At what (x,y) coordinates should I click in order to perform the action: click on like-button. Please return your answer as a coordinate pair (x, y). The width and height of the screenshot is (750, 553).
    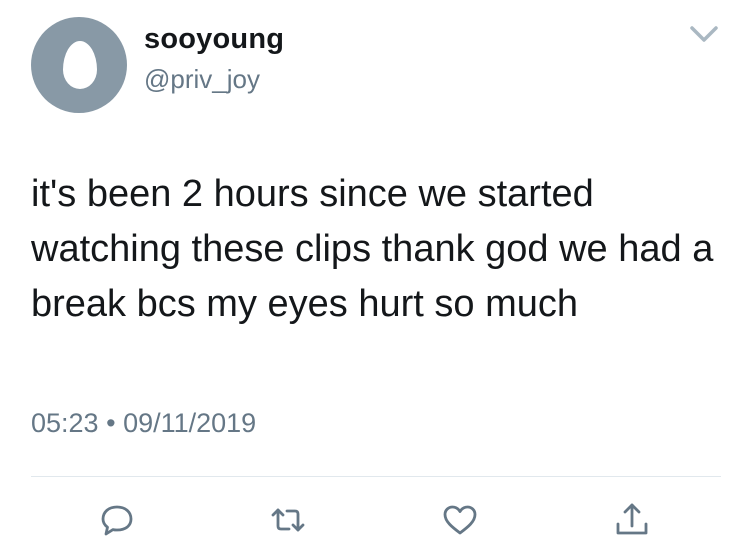
    Looking at the image, I should click on (460, 520).